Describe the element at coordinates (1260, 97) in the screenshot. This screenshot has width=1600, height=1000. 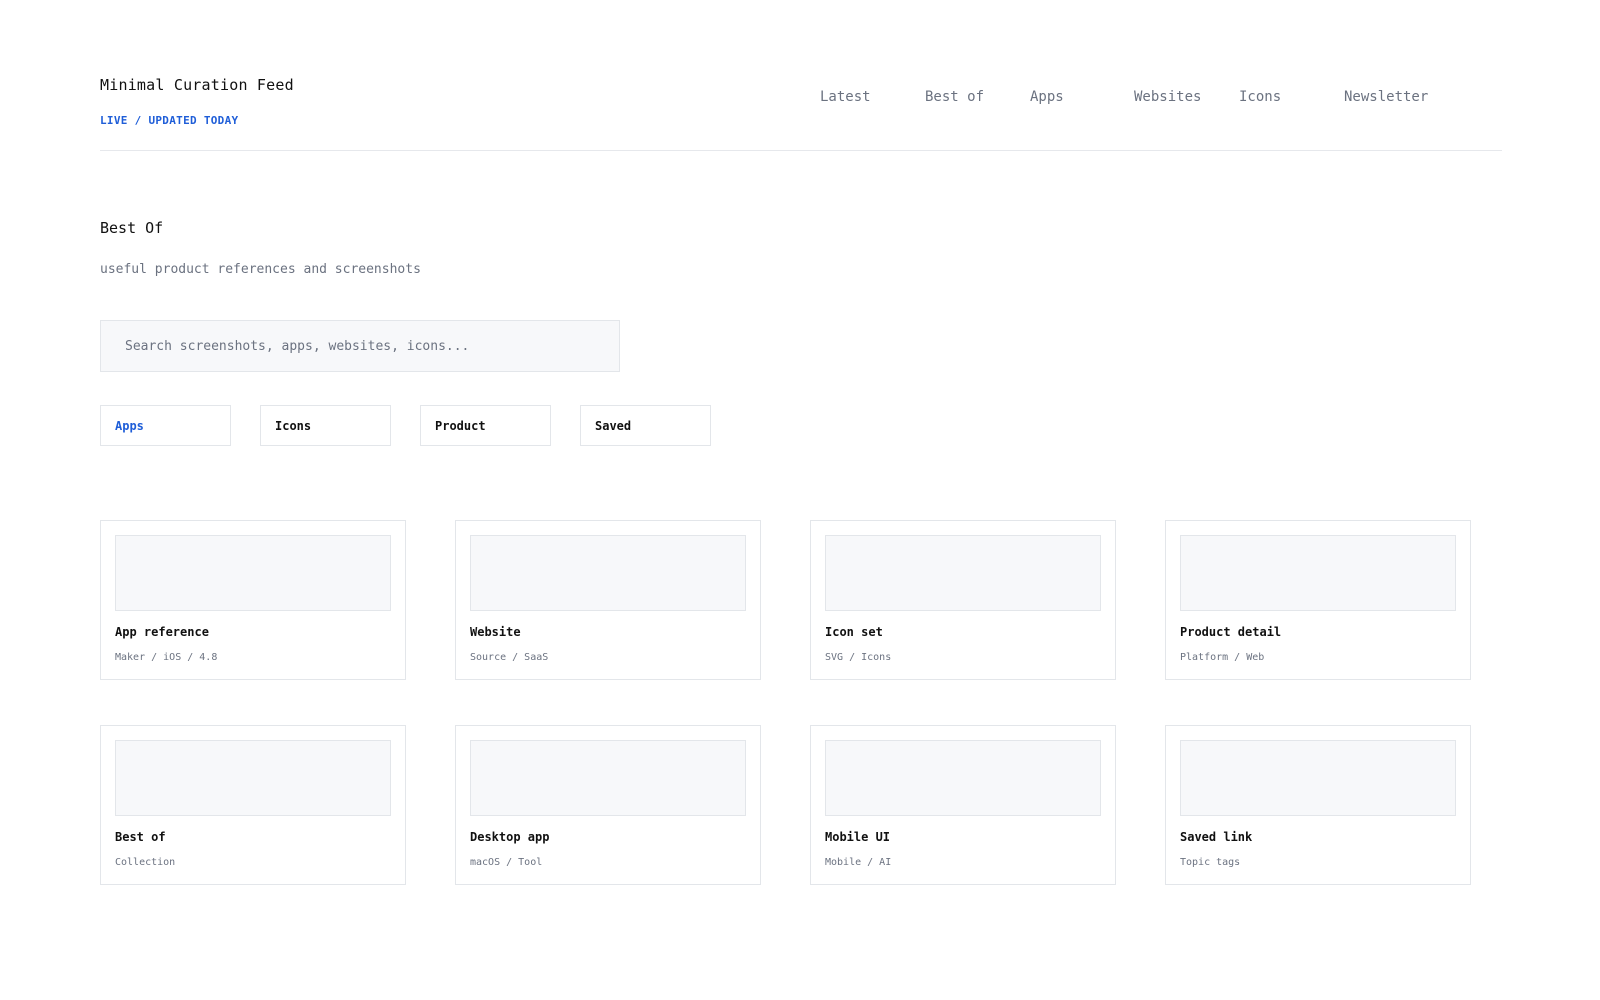
I see `nav-icons: Icons` at that location.